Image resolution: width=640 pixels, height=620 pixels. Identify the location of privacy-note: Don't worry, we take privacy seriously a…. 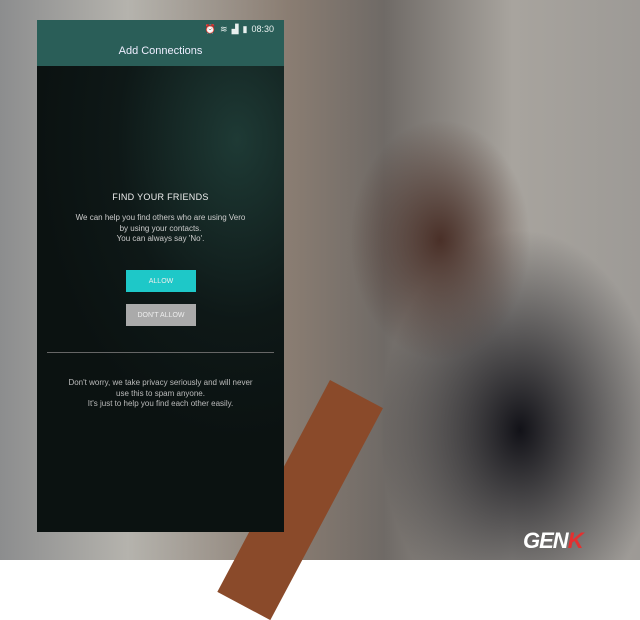
(160, 394).